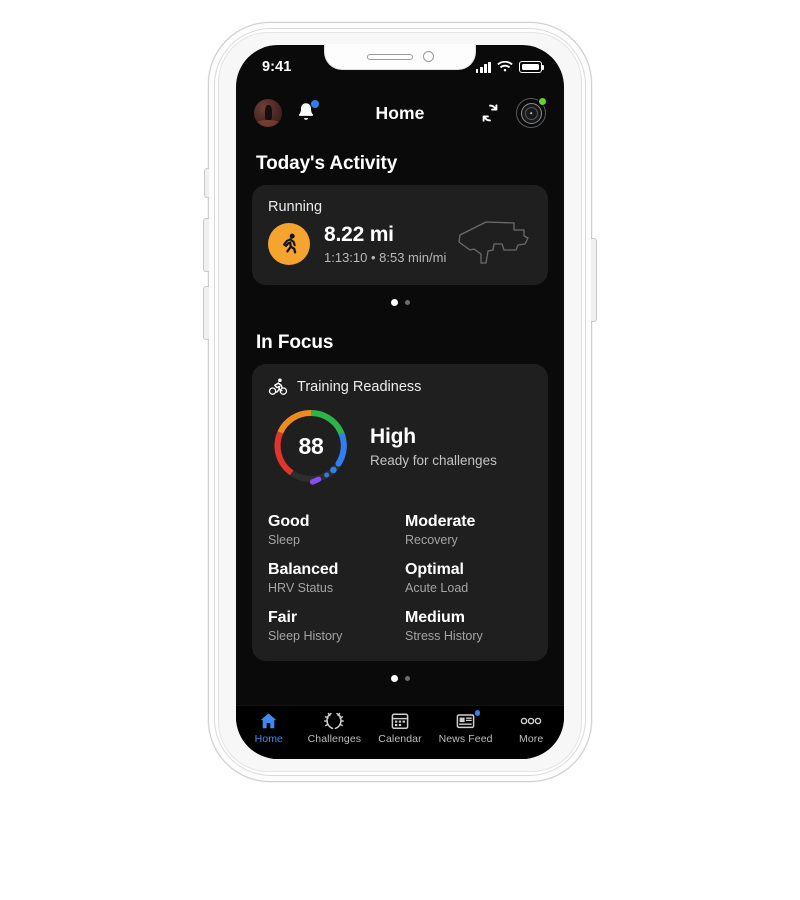 This screenshot has width=800, height=900. I want to click on status-bar-indicators, so click(510, 67).